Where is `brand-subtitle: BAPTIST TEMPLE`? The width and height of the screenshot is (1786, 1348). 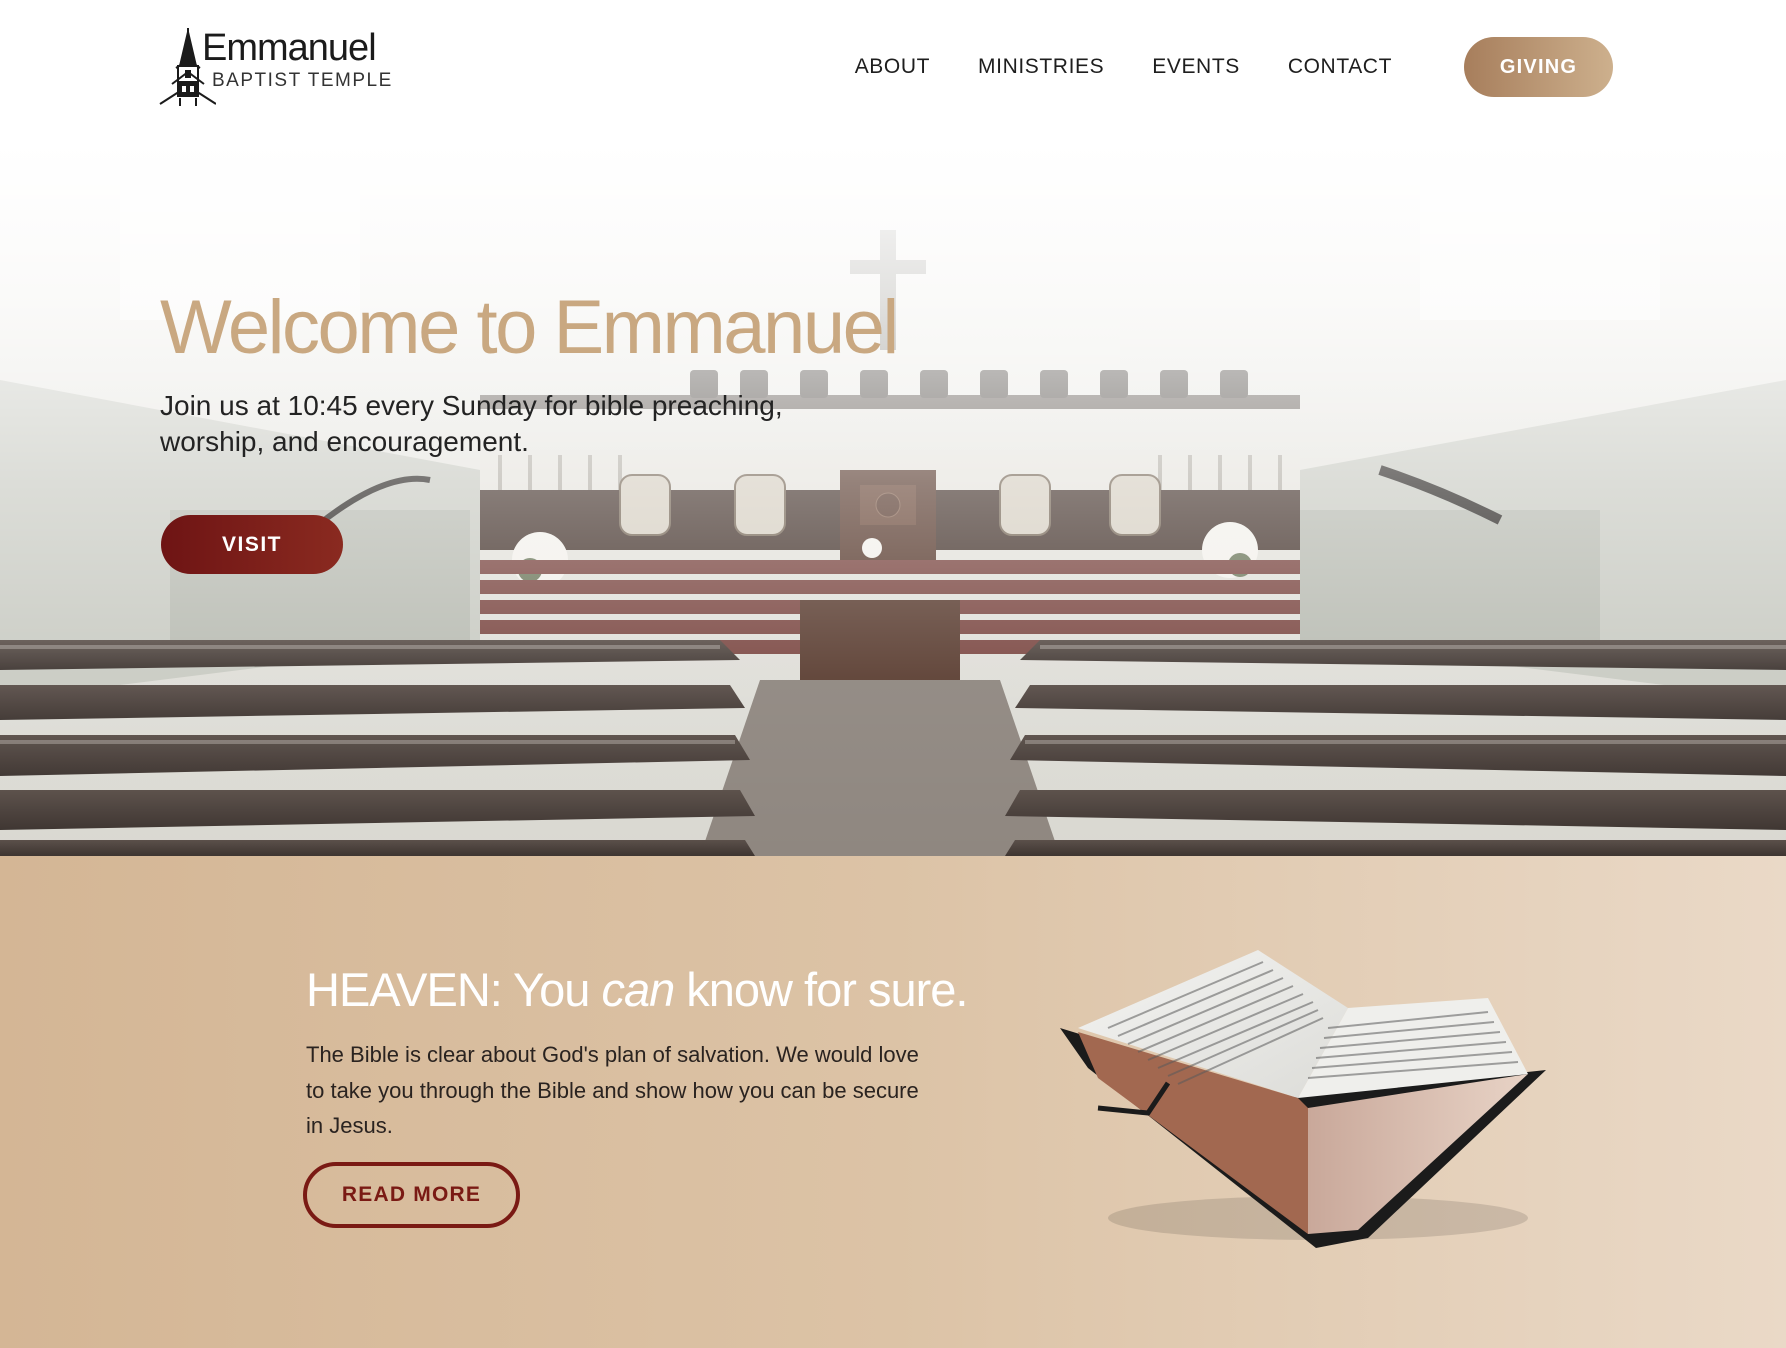
brand-subtitle: BAPTIST TEMPLE is located at coordinates (302, 80).